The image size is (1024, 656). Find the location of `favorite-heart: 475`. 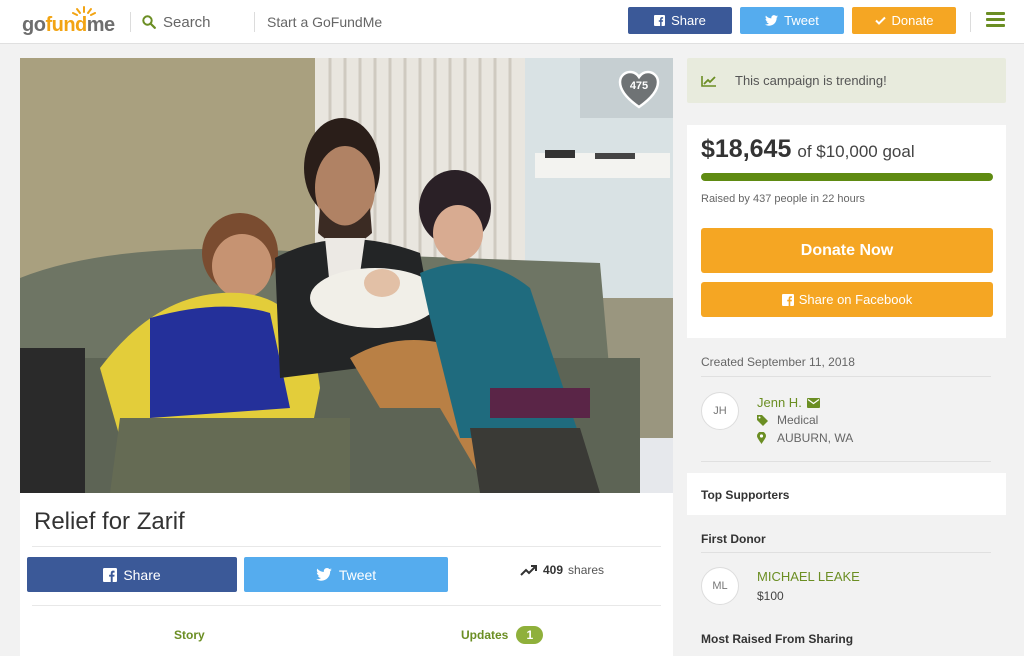

favorite-heart: 475 is located at coordinates (639, 90).